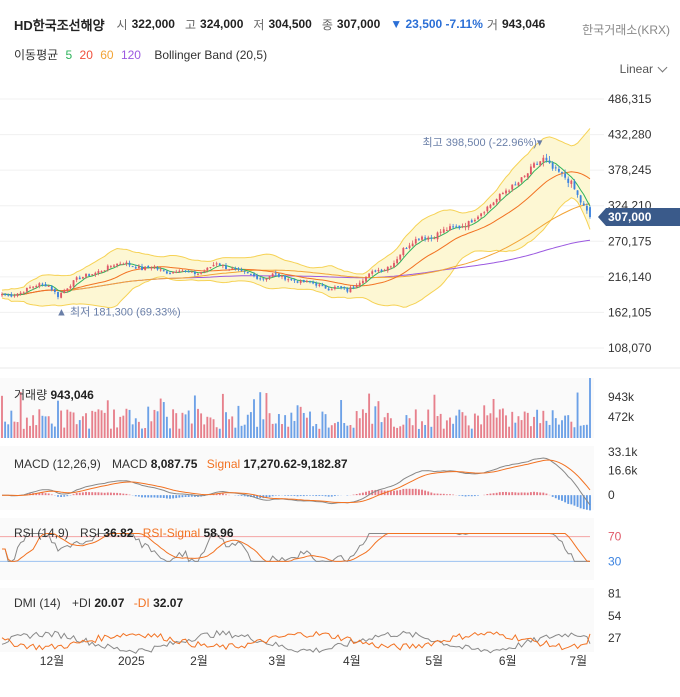  What do you see at coordinates (69, 55) in the screenshot?
I see `ma5-label: 5` at bounding box center [69, 55].